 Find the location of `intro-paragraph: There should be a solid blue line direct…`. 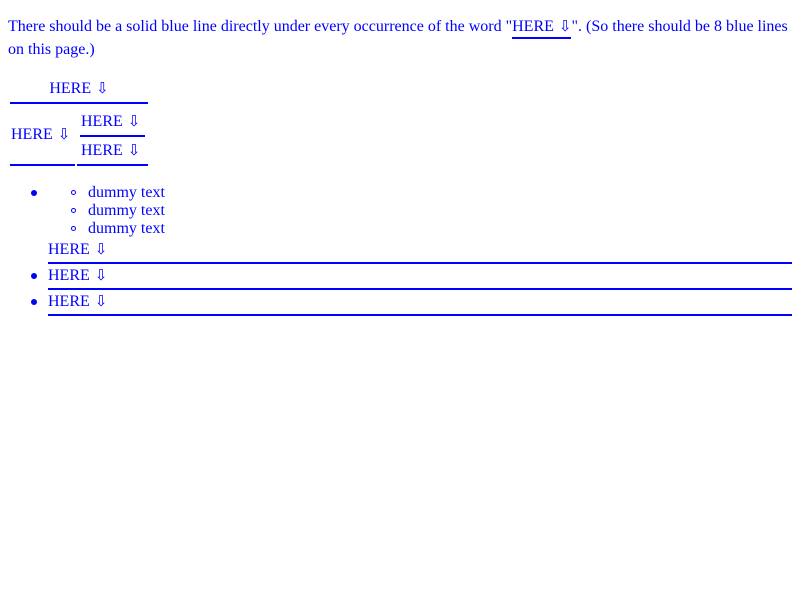

intro-paragraph: There should be a solid blue line direct… is located at coordinates (400, 38).